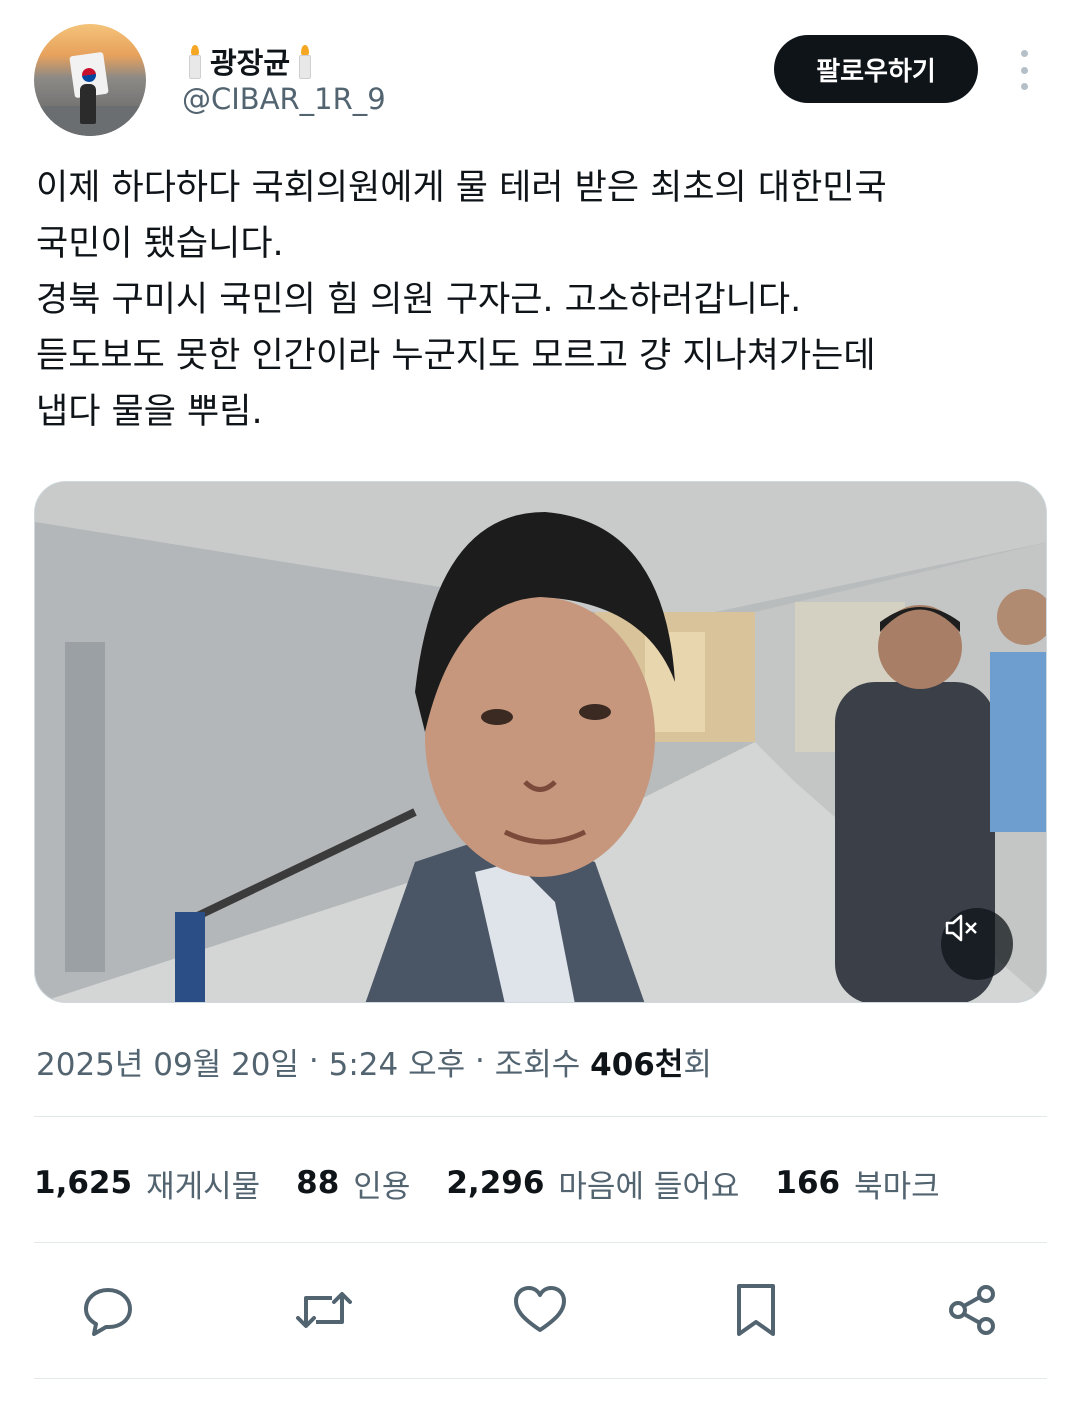  I want to click on stat-bookmarks: 166 북마크, so click(857, 1183).